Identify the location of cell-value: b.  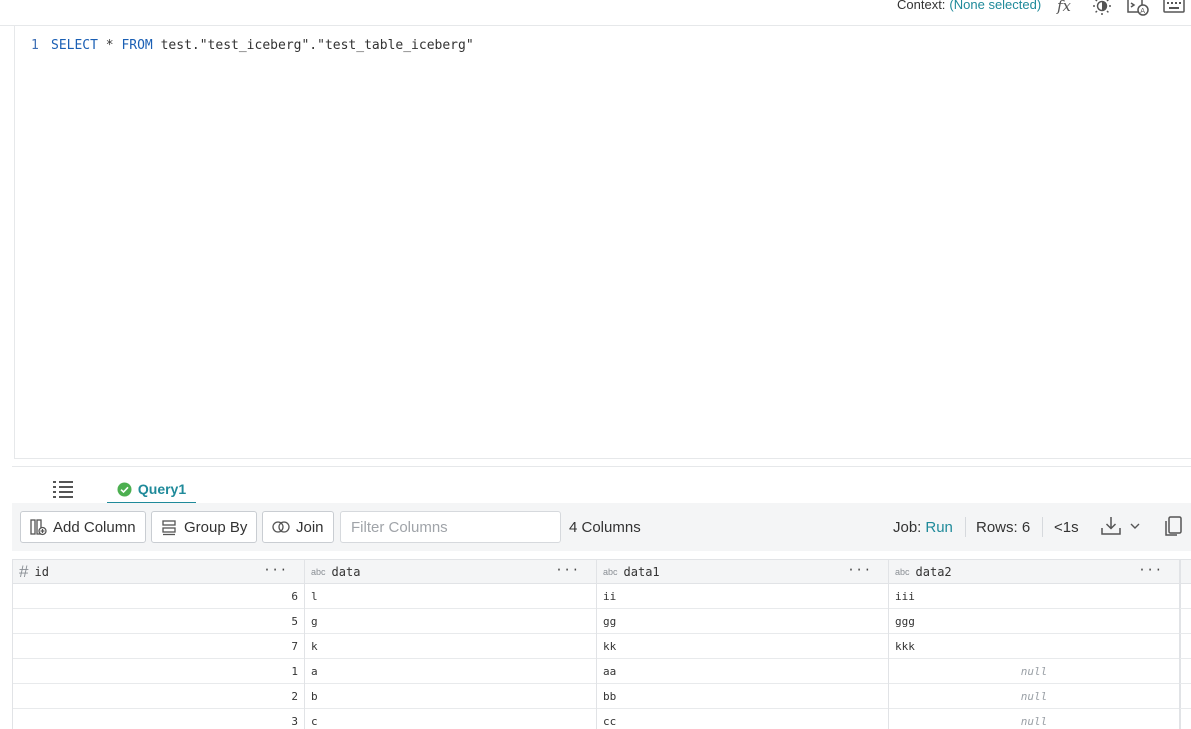
(314, 696).